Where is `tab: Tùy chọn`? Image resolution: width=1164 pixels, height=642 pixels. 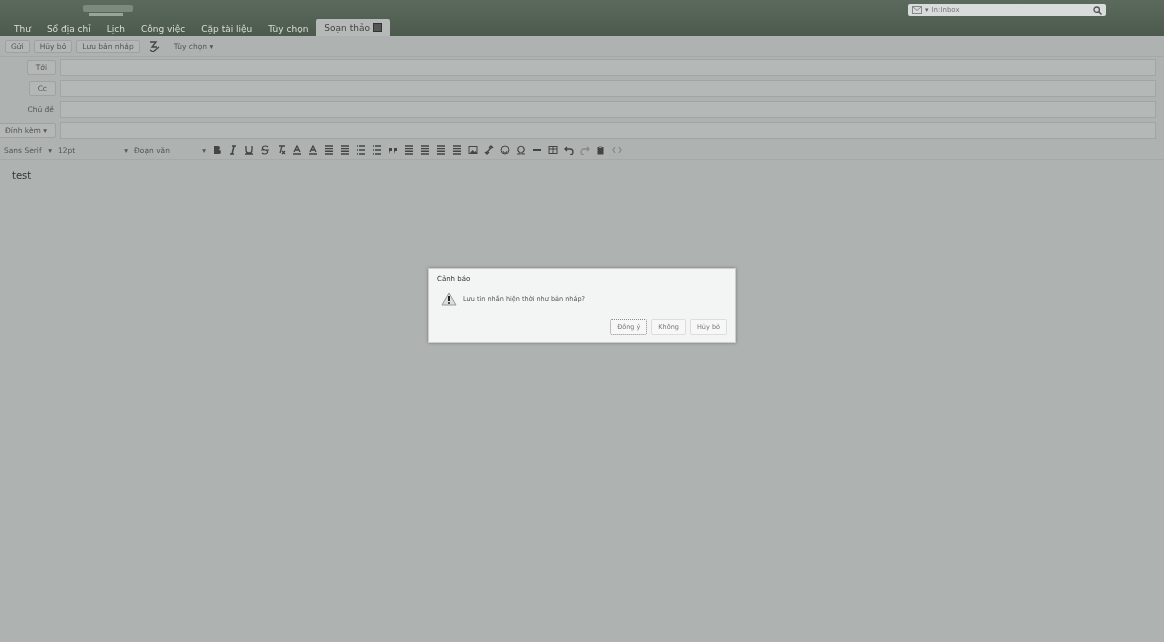 tab: Tùy chọn is located at coordinates (288, 28).